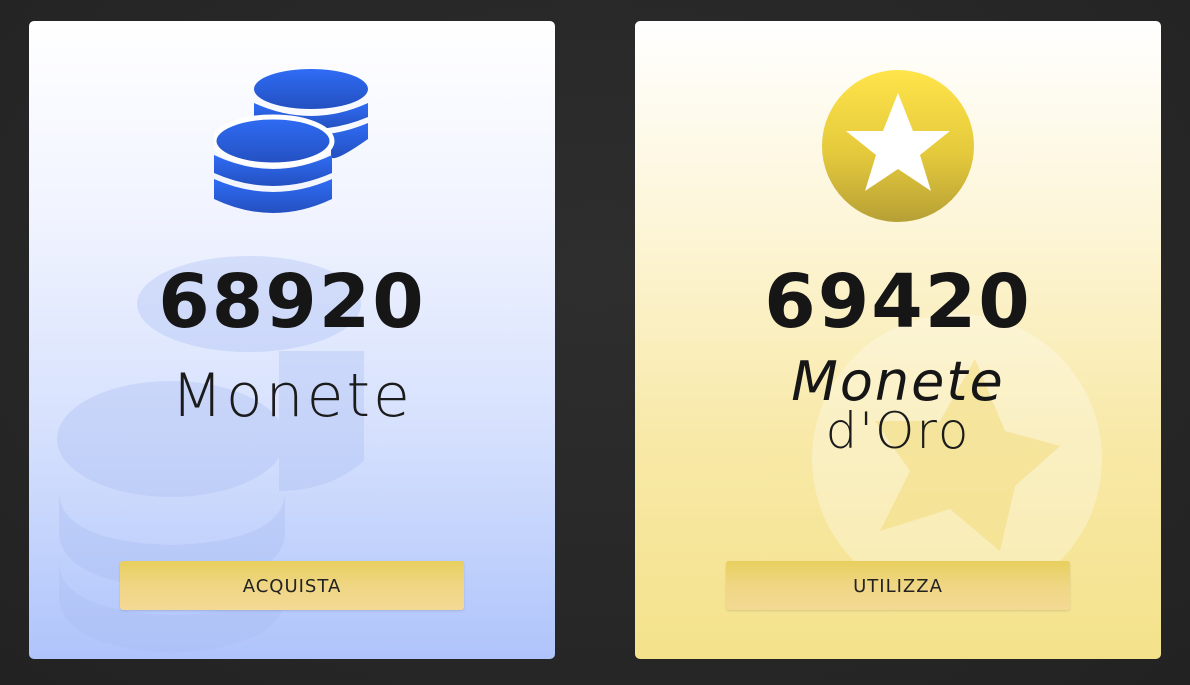  I want to click on gold-coins-label: Monete, so click(898, 381).